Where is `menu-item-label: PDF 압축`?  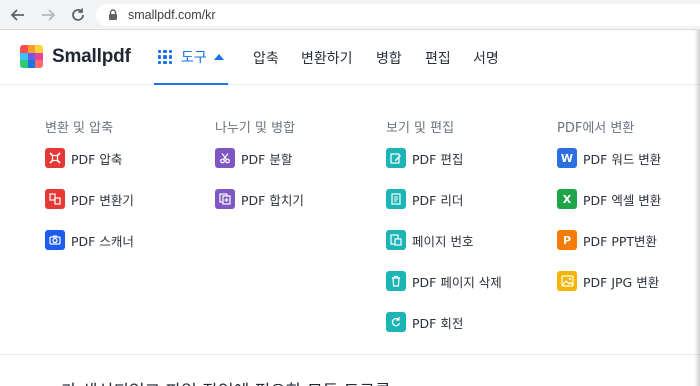
menu-item-label: PDF 압축 is located at coordinates (97, 159).